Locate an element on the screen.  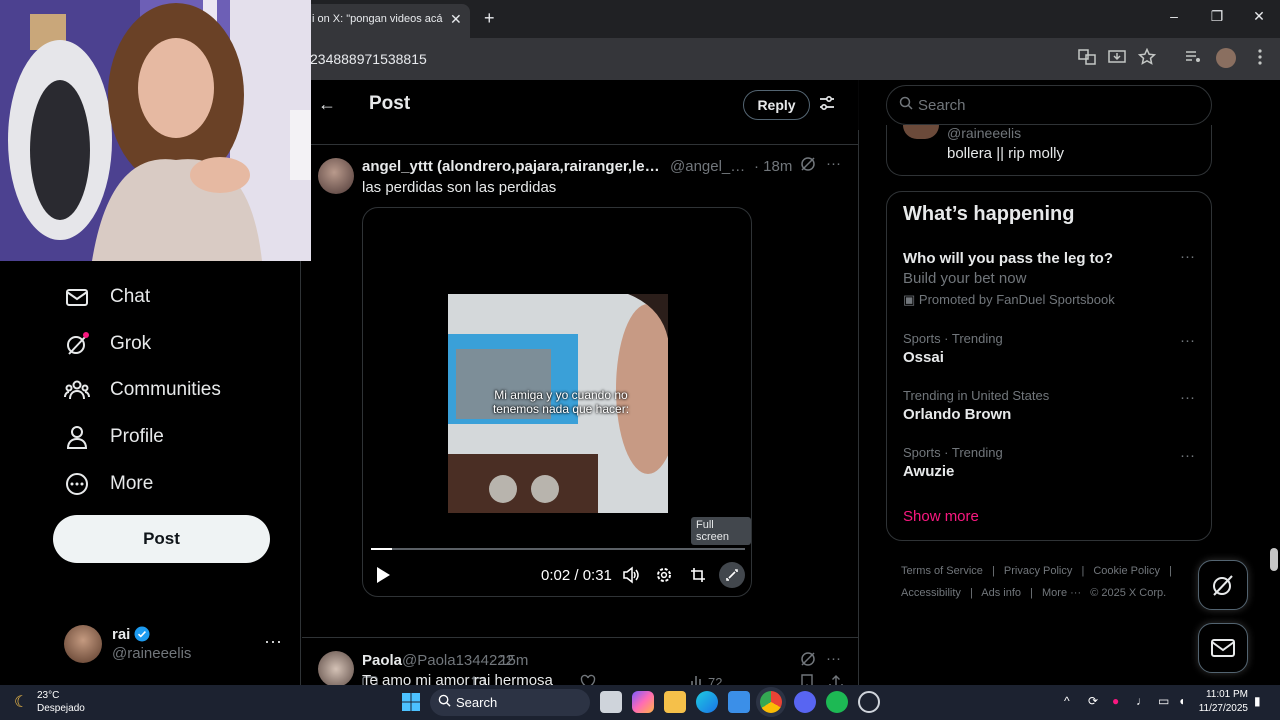
profile-avatar-icon is located at coordinates (1226, 58).